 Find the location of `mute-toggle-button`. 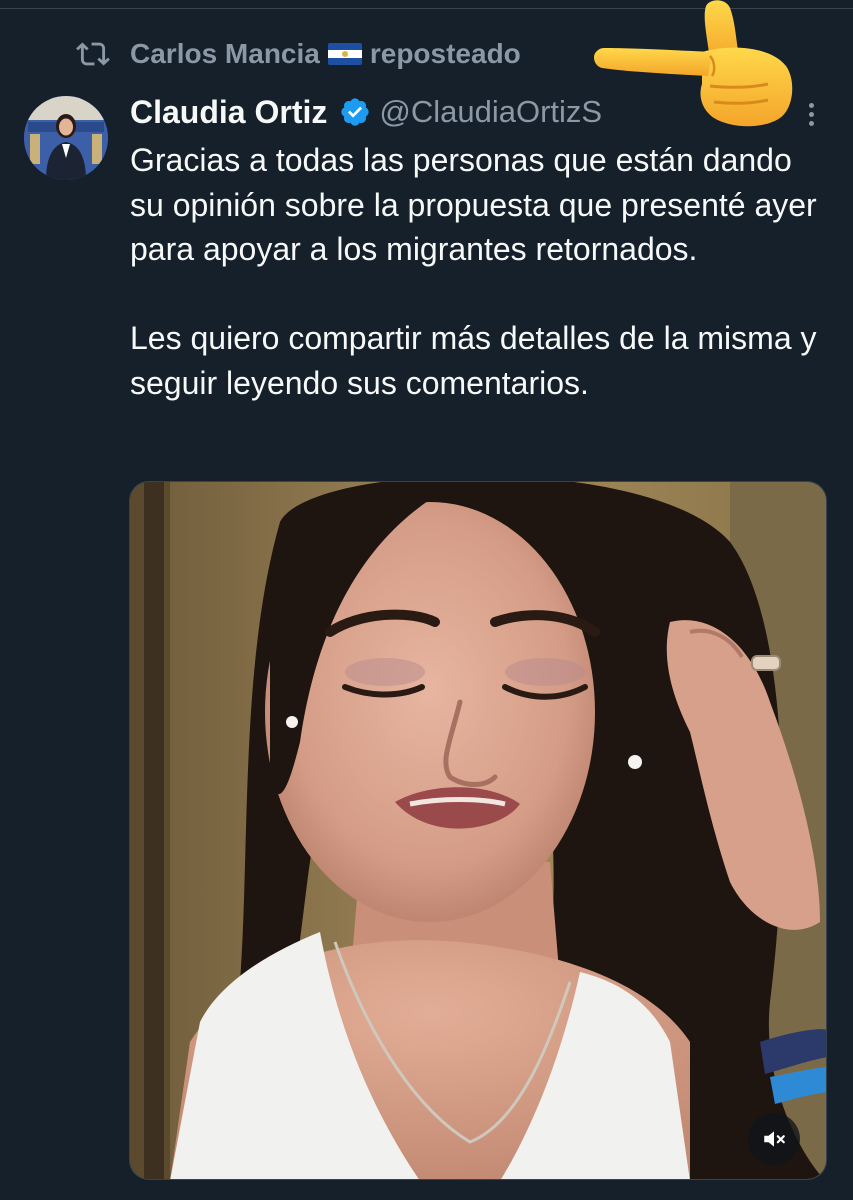

mute-toggle-button is located at coordinates (774, 1139).